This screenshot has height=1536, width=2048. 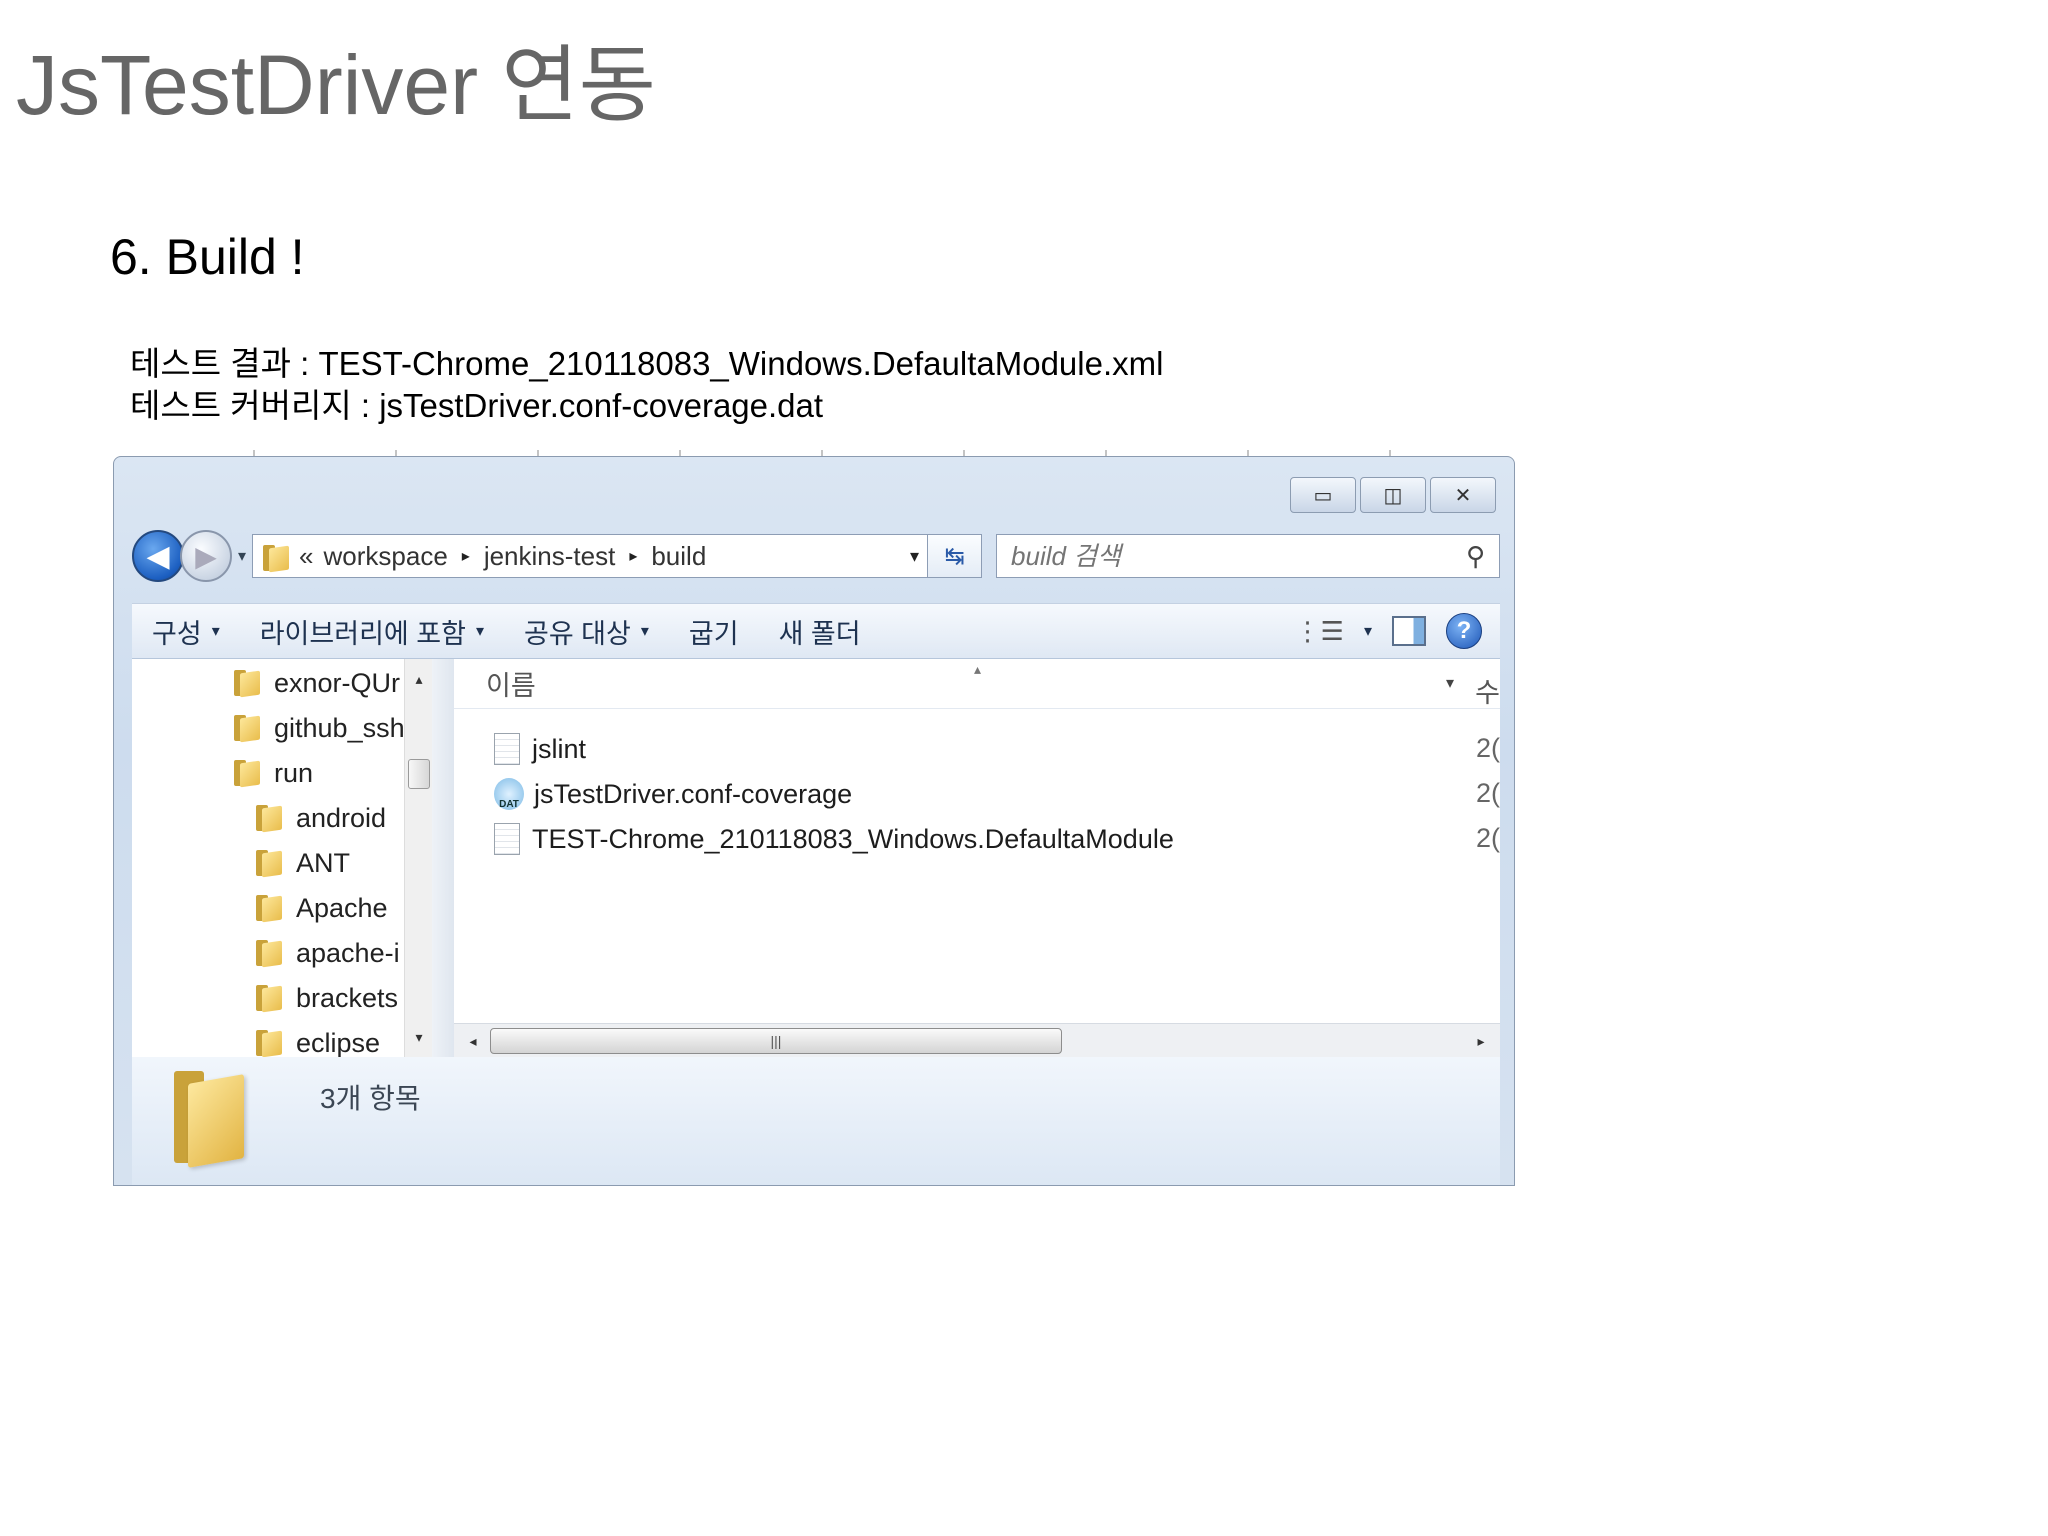 I want to click on tree-item: Apache, so click(x=321, y=908).